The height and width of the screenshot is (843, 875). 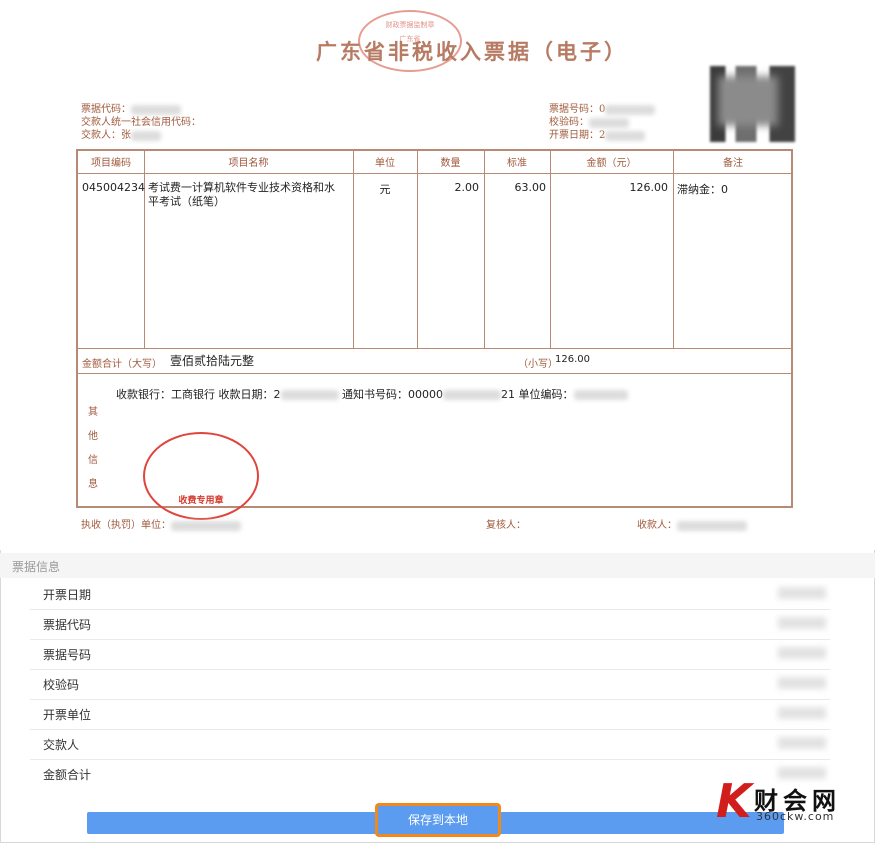 What do you see at coordinates (546, 394) in the screenshot?
I see `unit-code-text: 单位编码：` at bounding box center [546, 394].